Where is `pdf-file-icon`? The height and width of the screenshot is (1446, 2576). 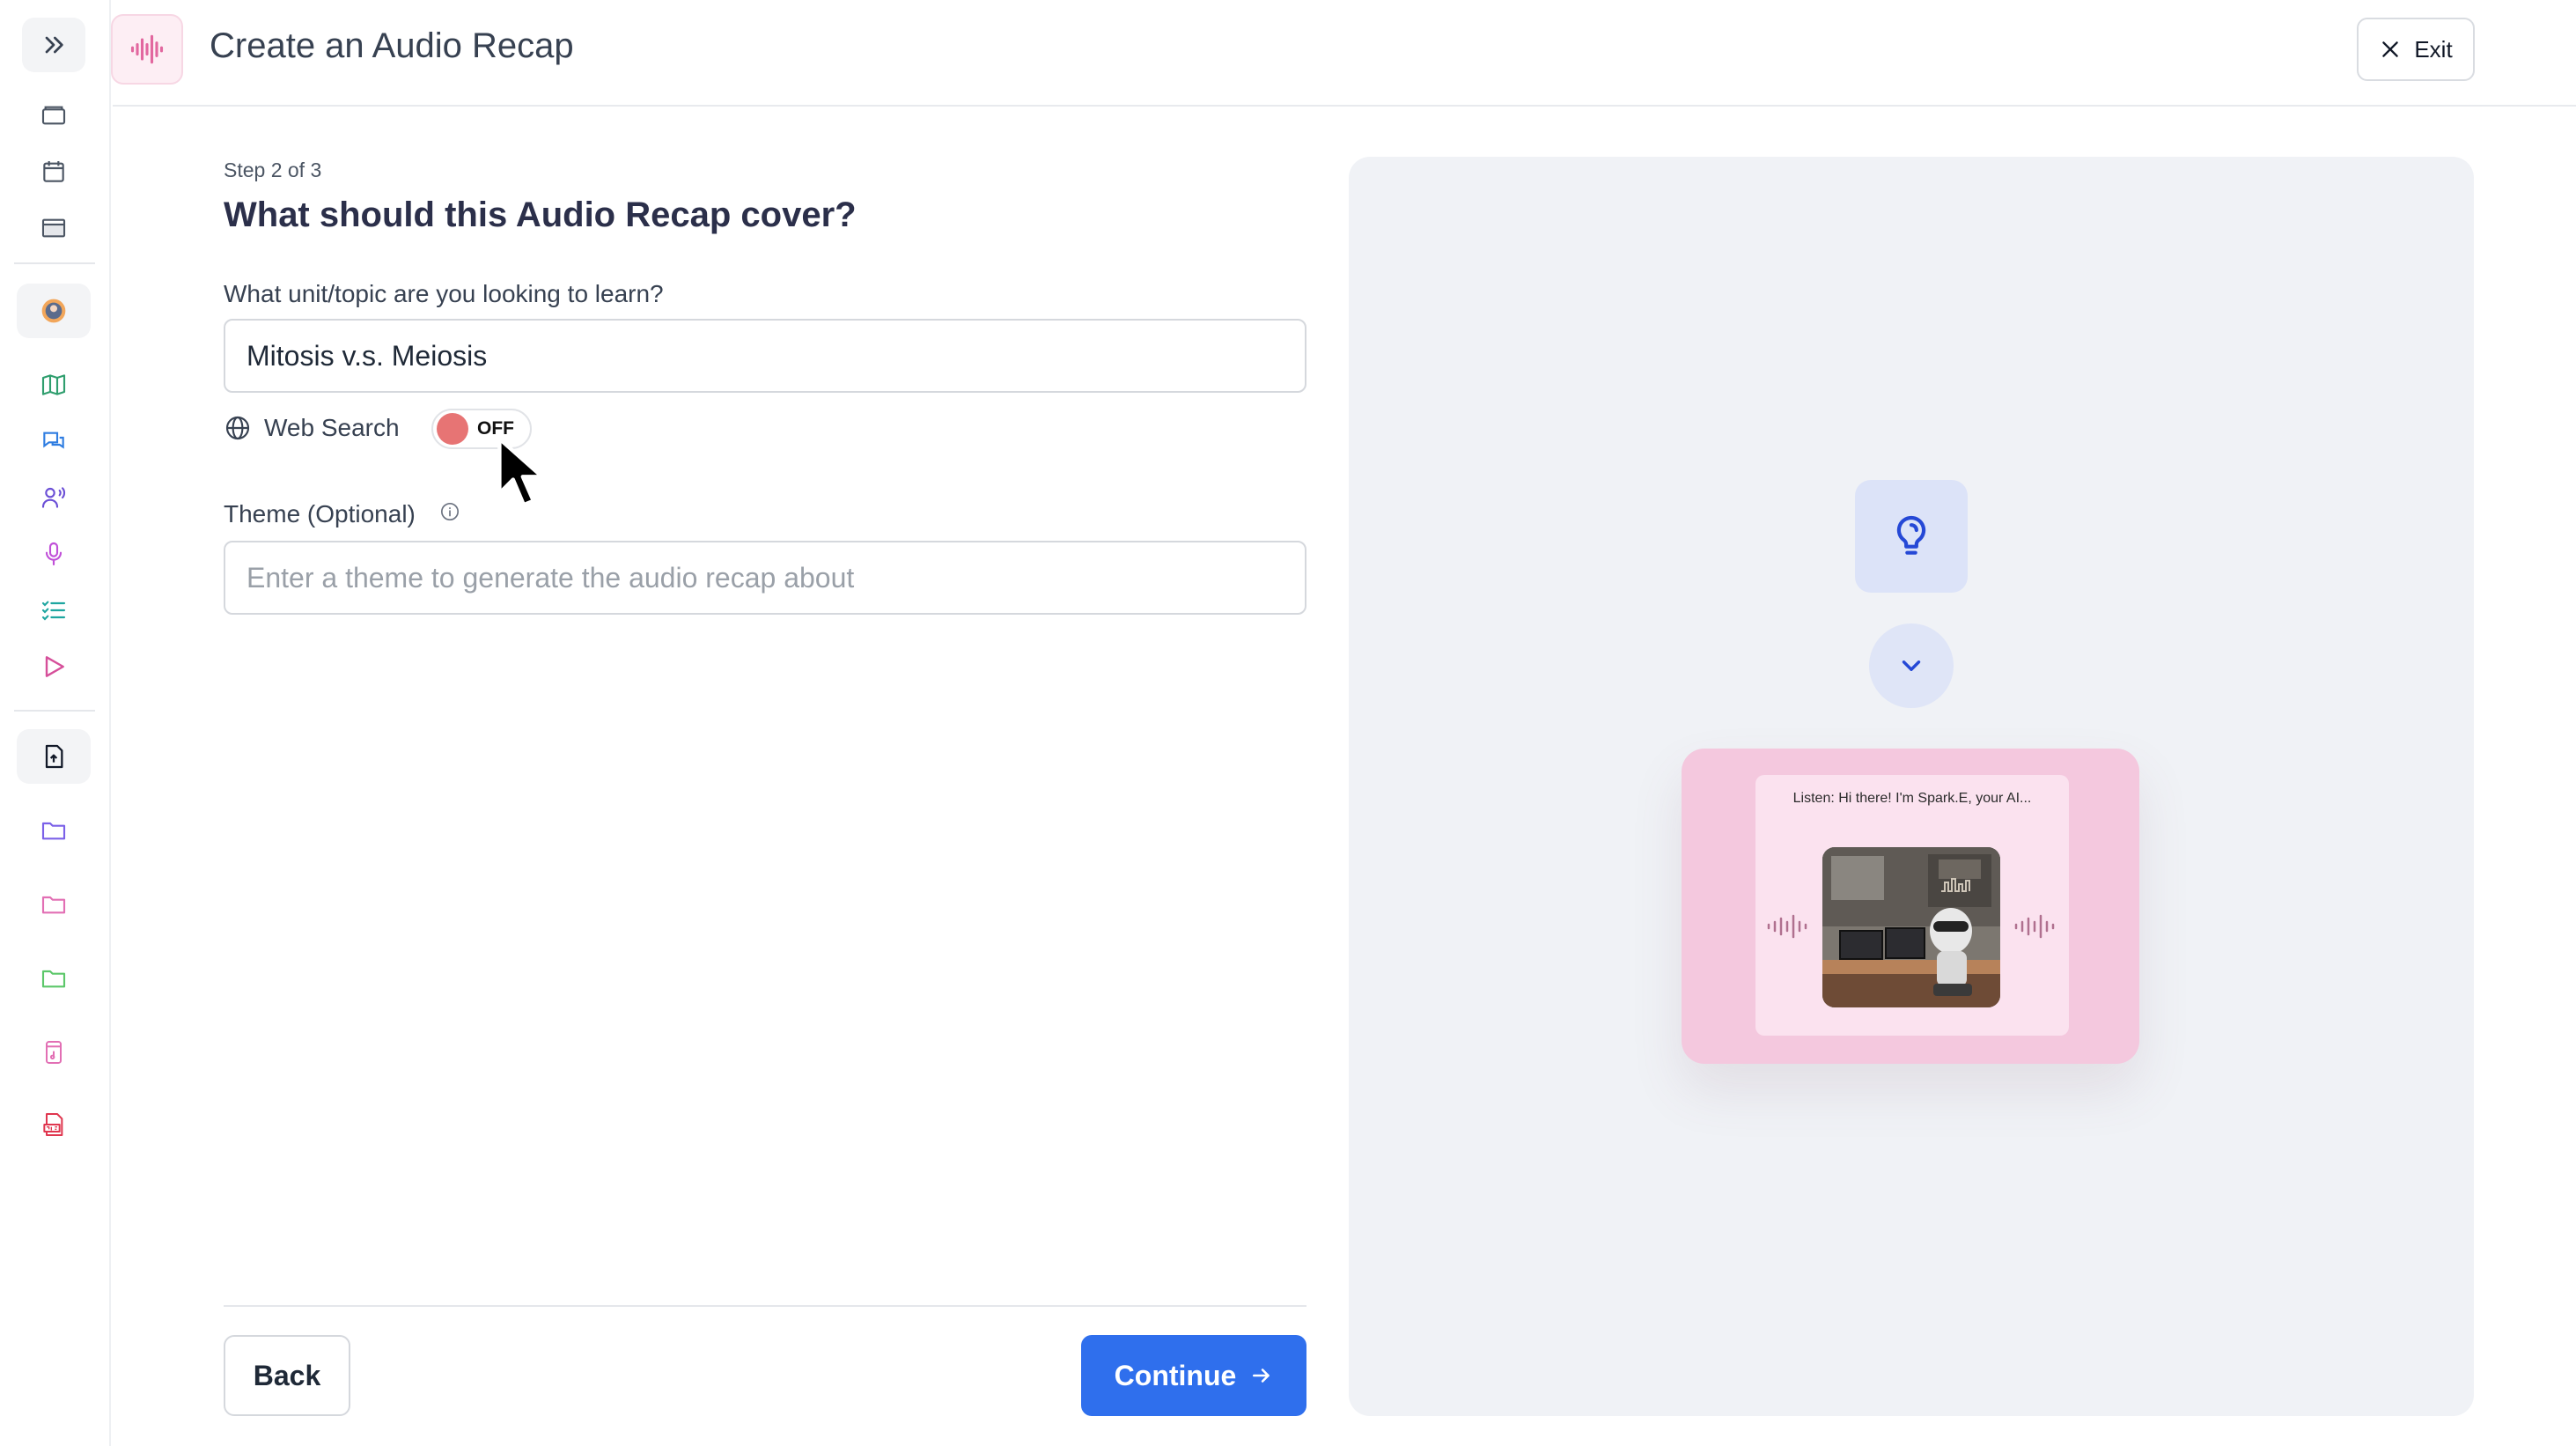 pdf-file-icon is located at coordinates (53, 1124).